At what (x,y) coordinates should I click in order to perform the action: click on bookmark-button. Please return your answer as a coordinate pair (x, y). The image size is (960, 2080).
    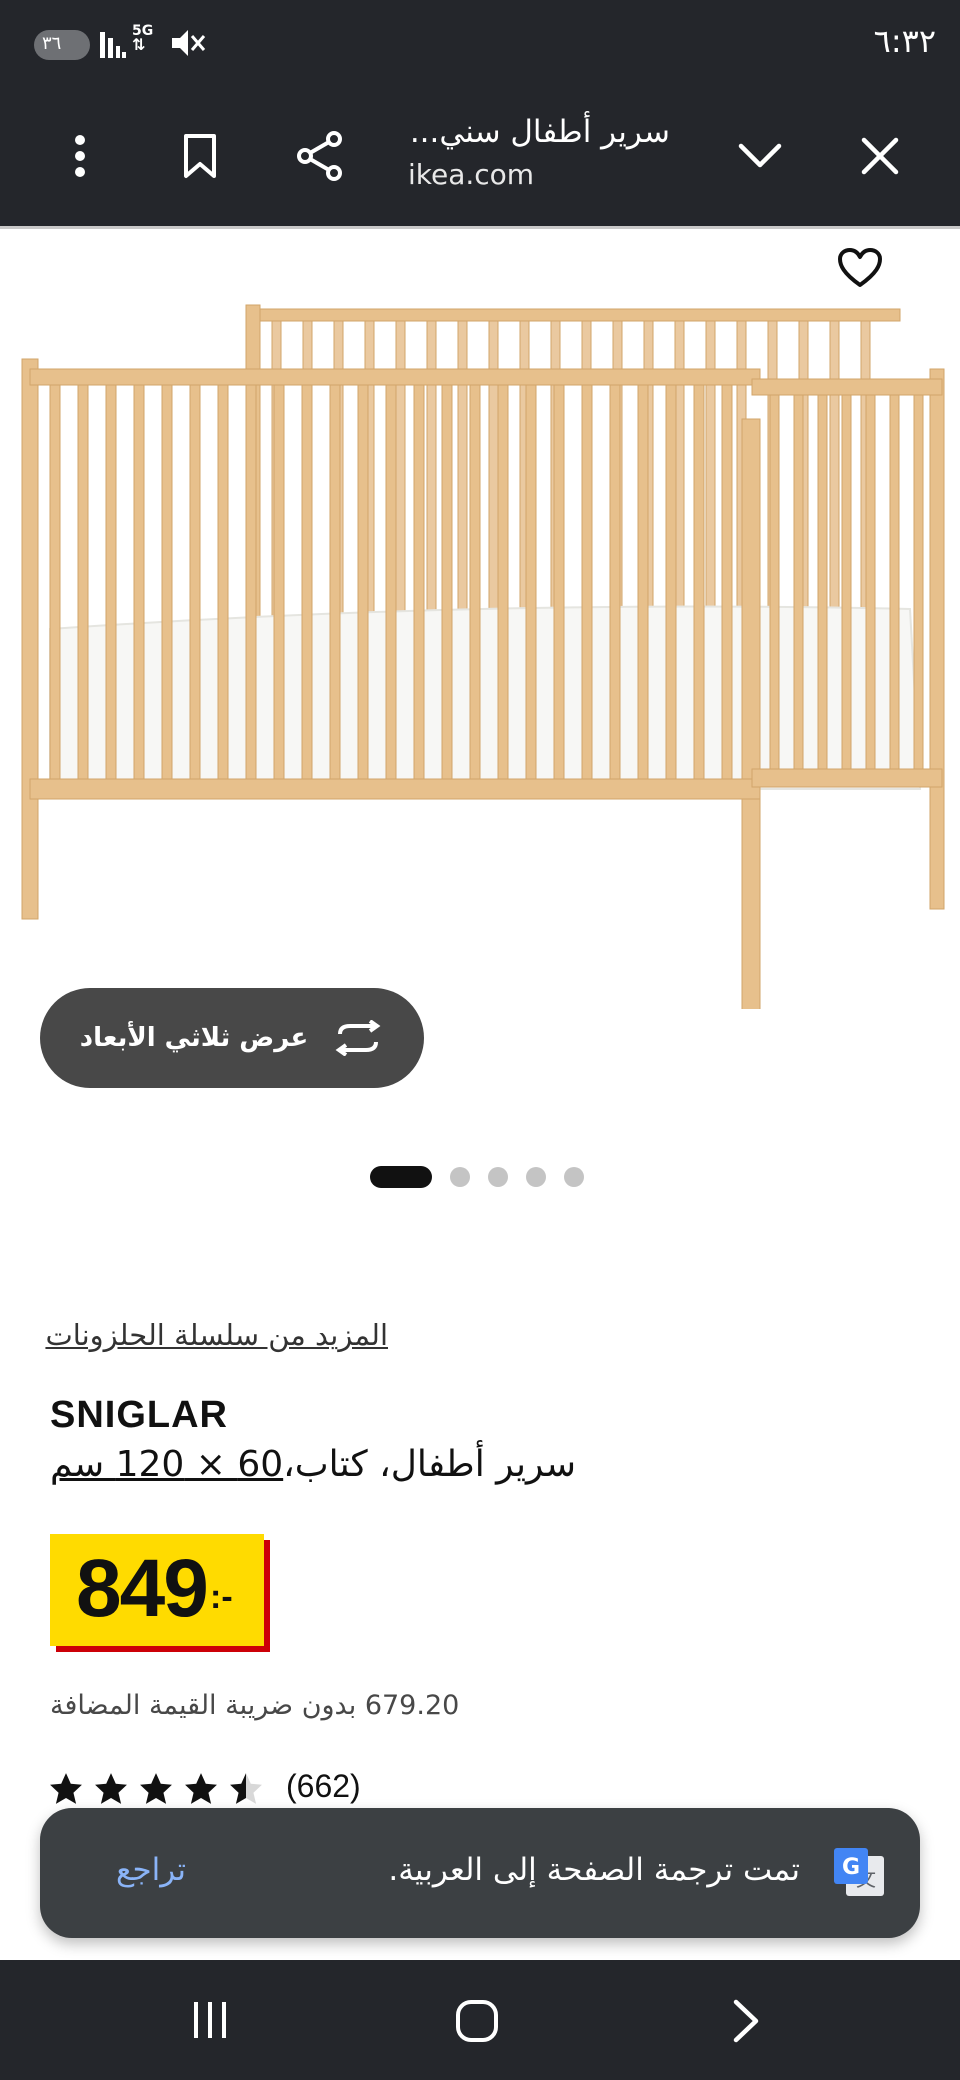
    Looking at the image, I should click on (200, 156).